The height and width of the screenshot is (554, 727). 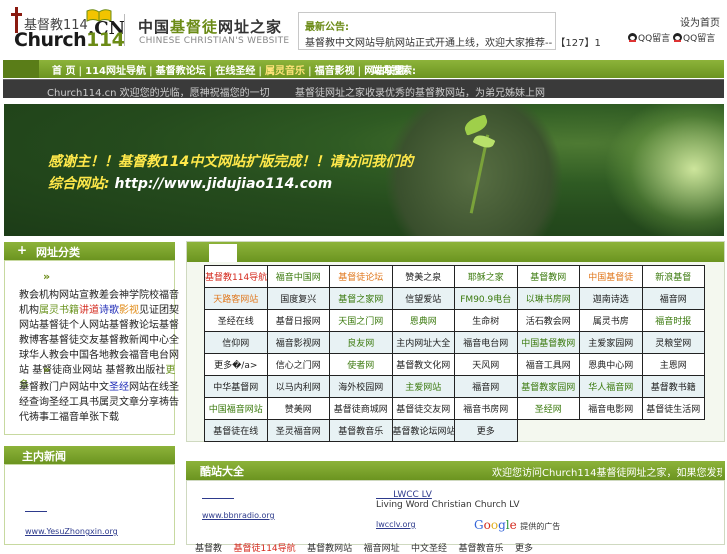 What do you see at coordinates (423, 408) in the screenshot?
I see `directory-link: 基督徒交友网` at bounding box center [423, 408].